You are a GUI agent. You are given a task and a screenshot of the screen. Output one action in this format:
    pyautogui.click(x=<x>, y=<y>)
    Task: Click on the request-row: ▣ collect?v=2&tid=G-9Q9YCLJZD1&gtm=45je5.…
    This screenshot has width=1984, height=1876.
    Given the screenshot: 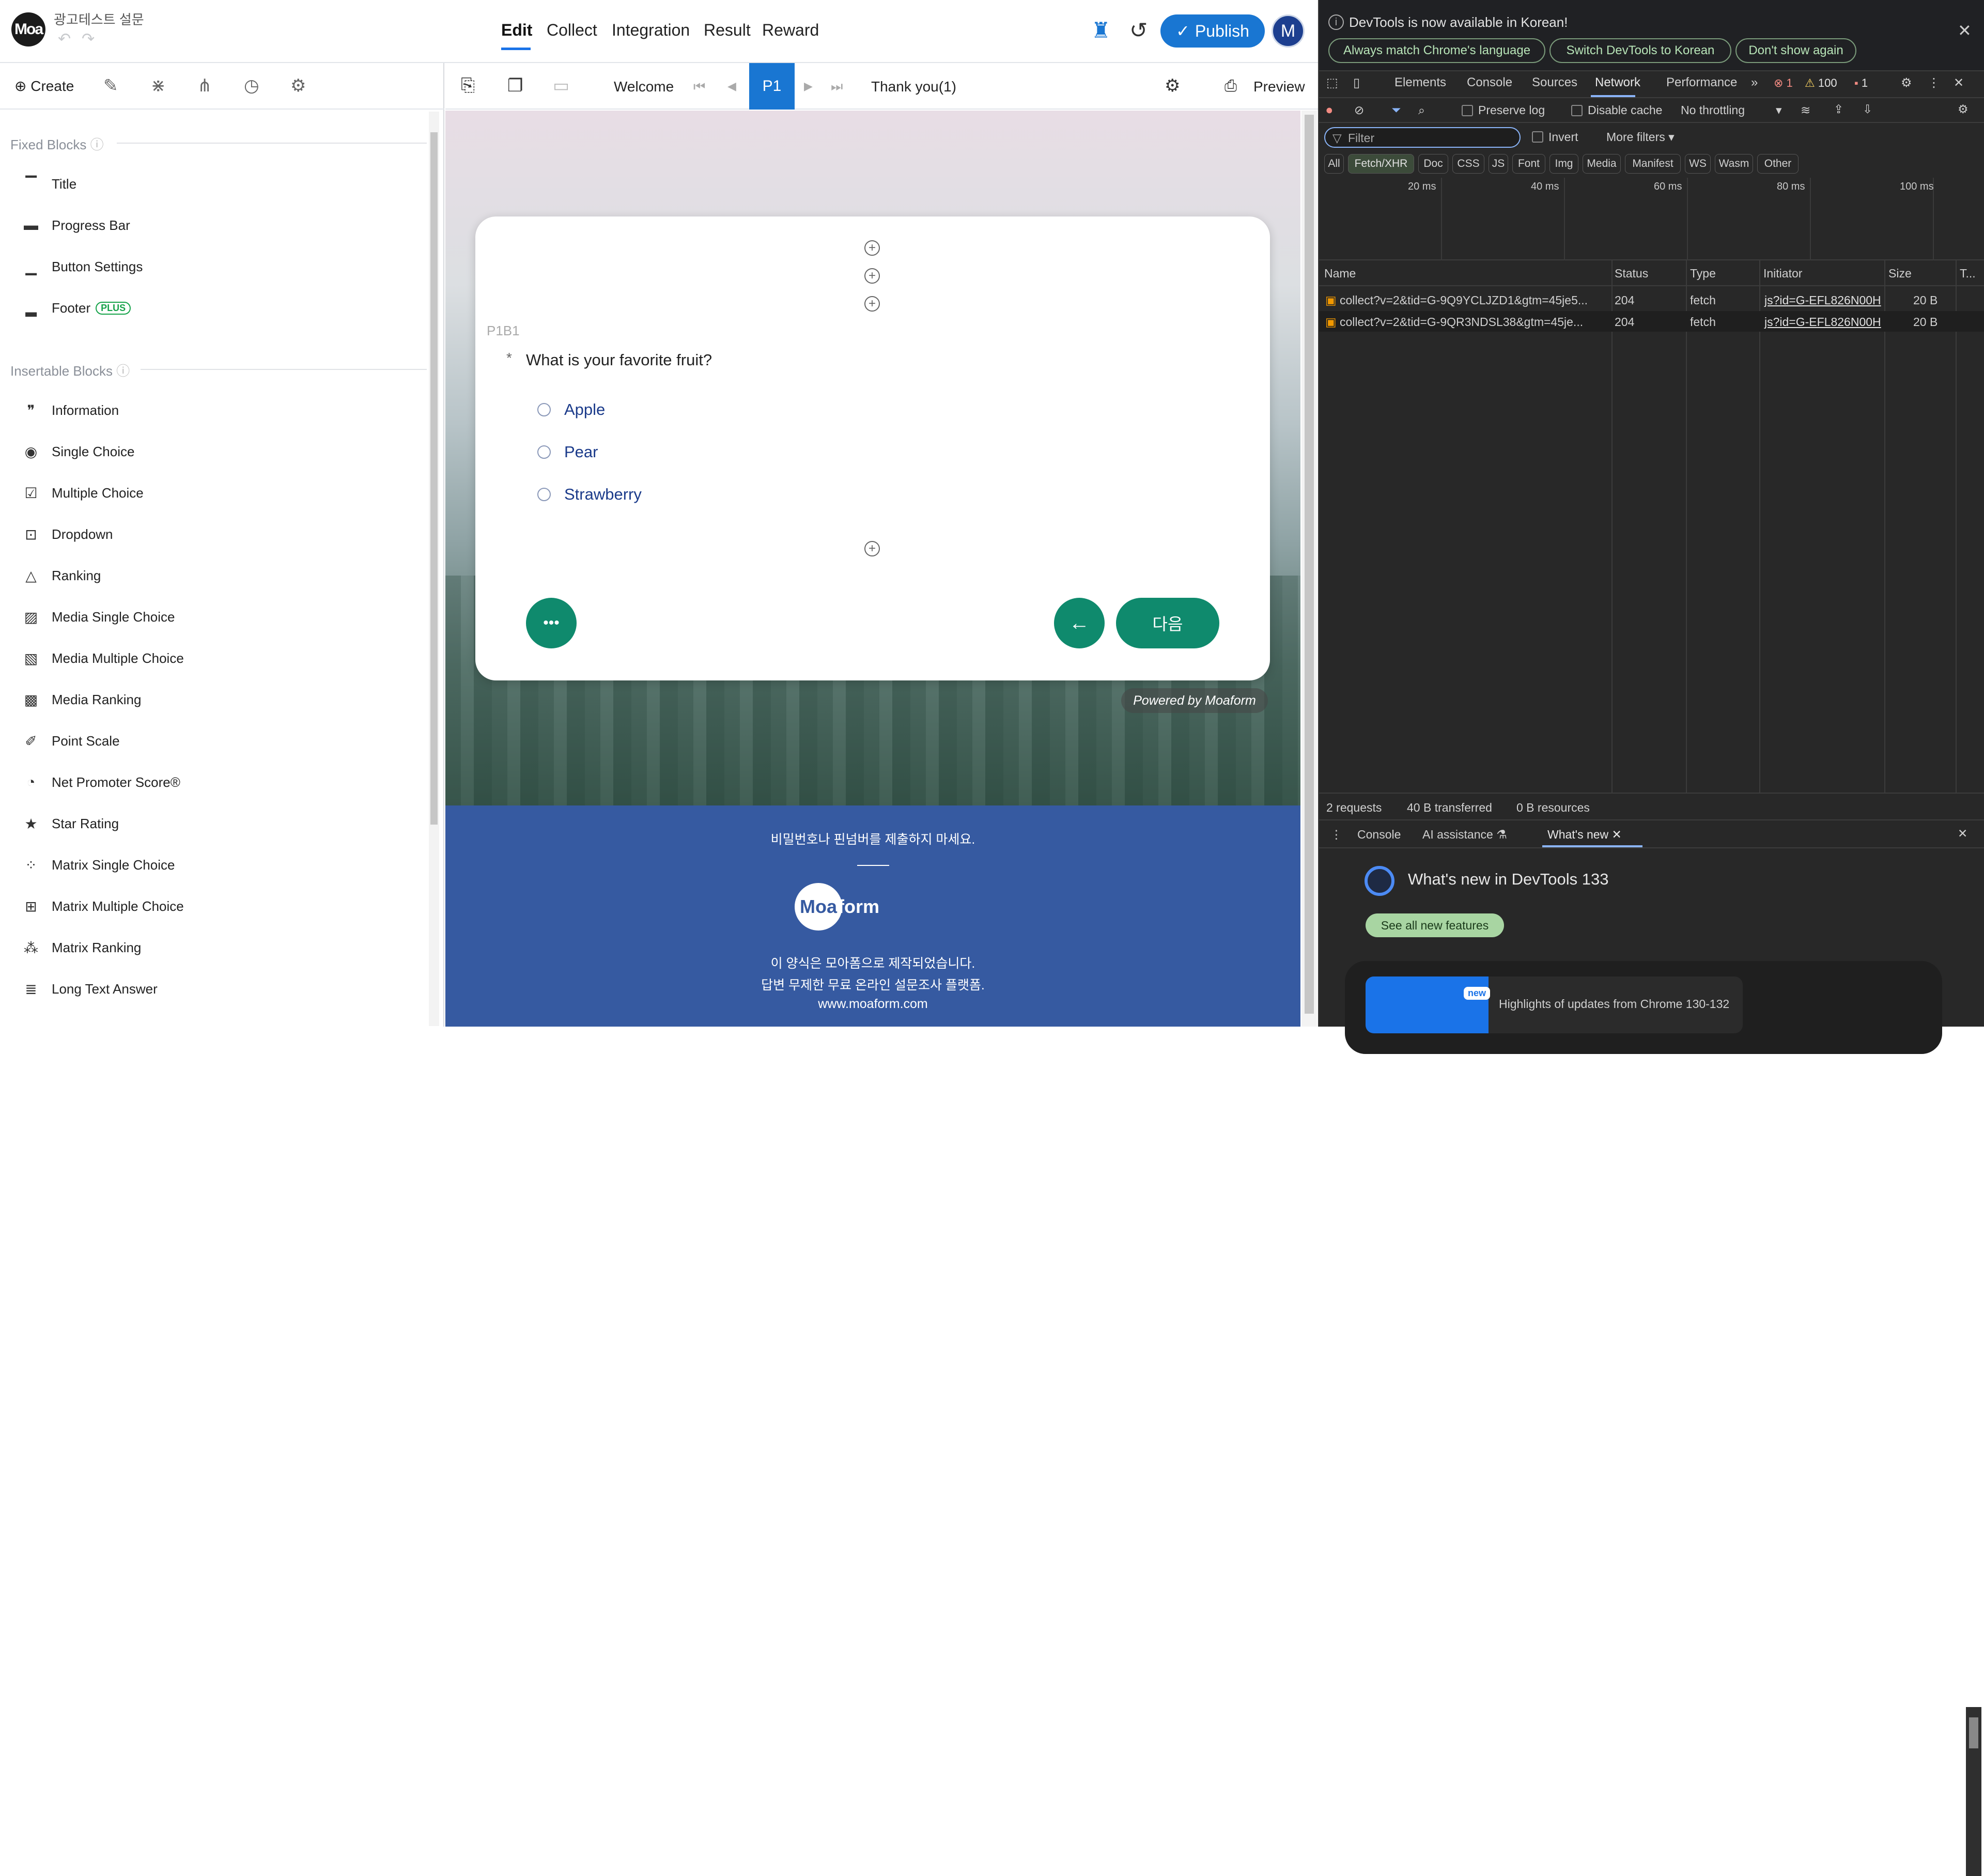 What is the action you would take?
    pyautogui.click(x=1652, y=299)
    